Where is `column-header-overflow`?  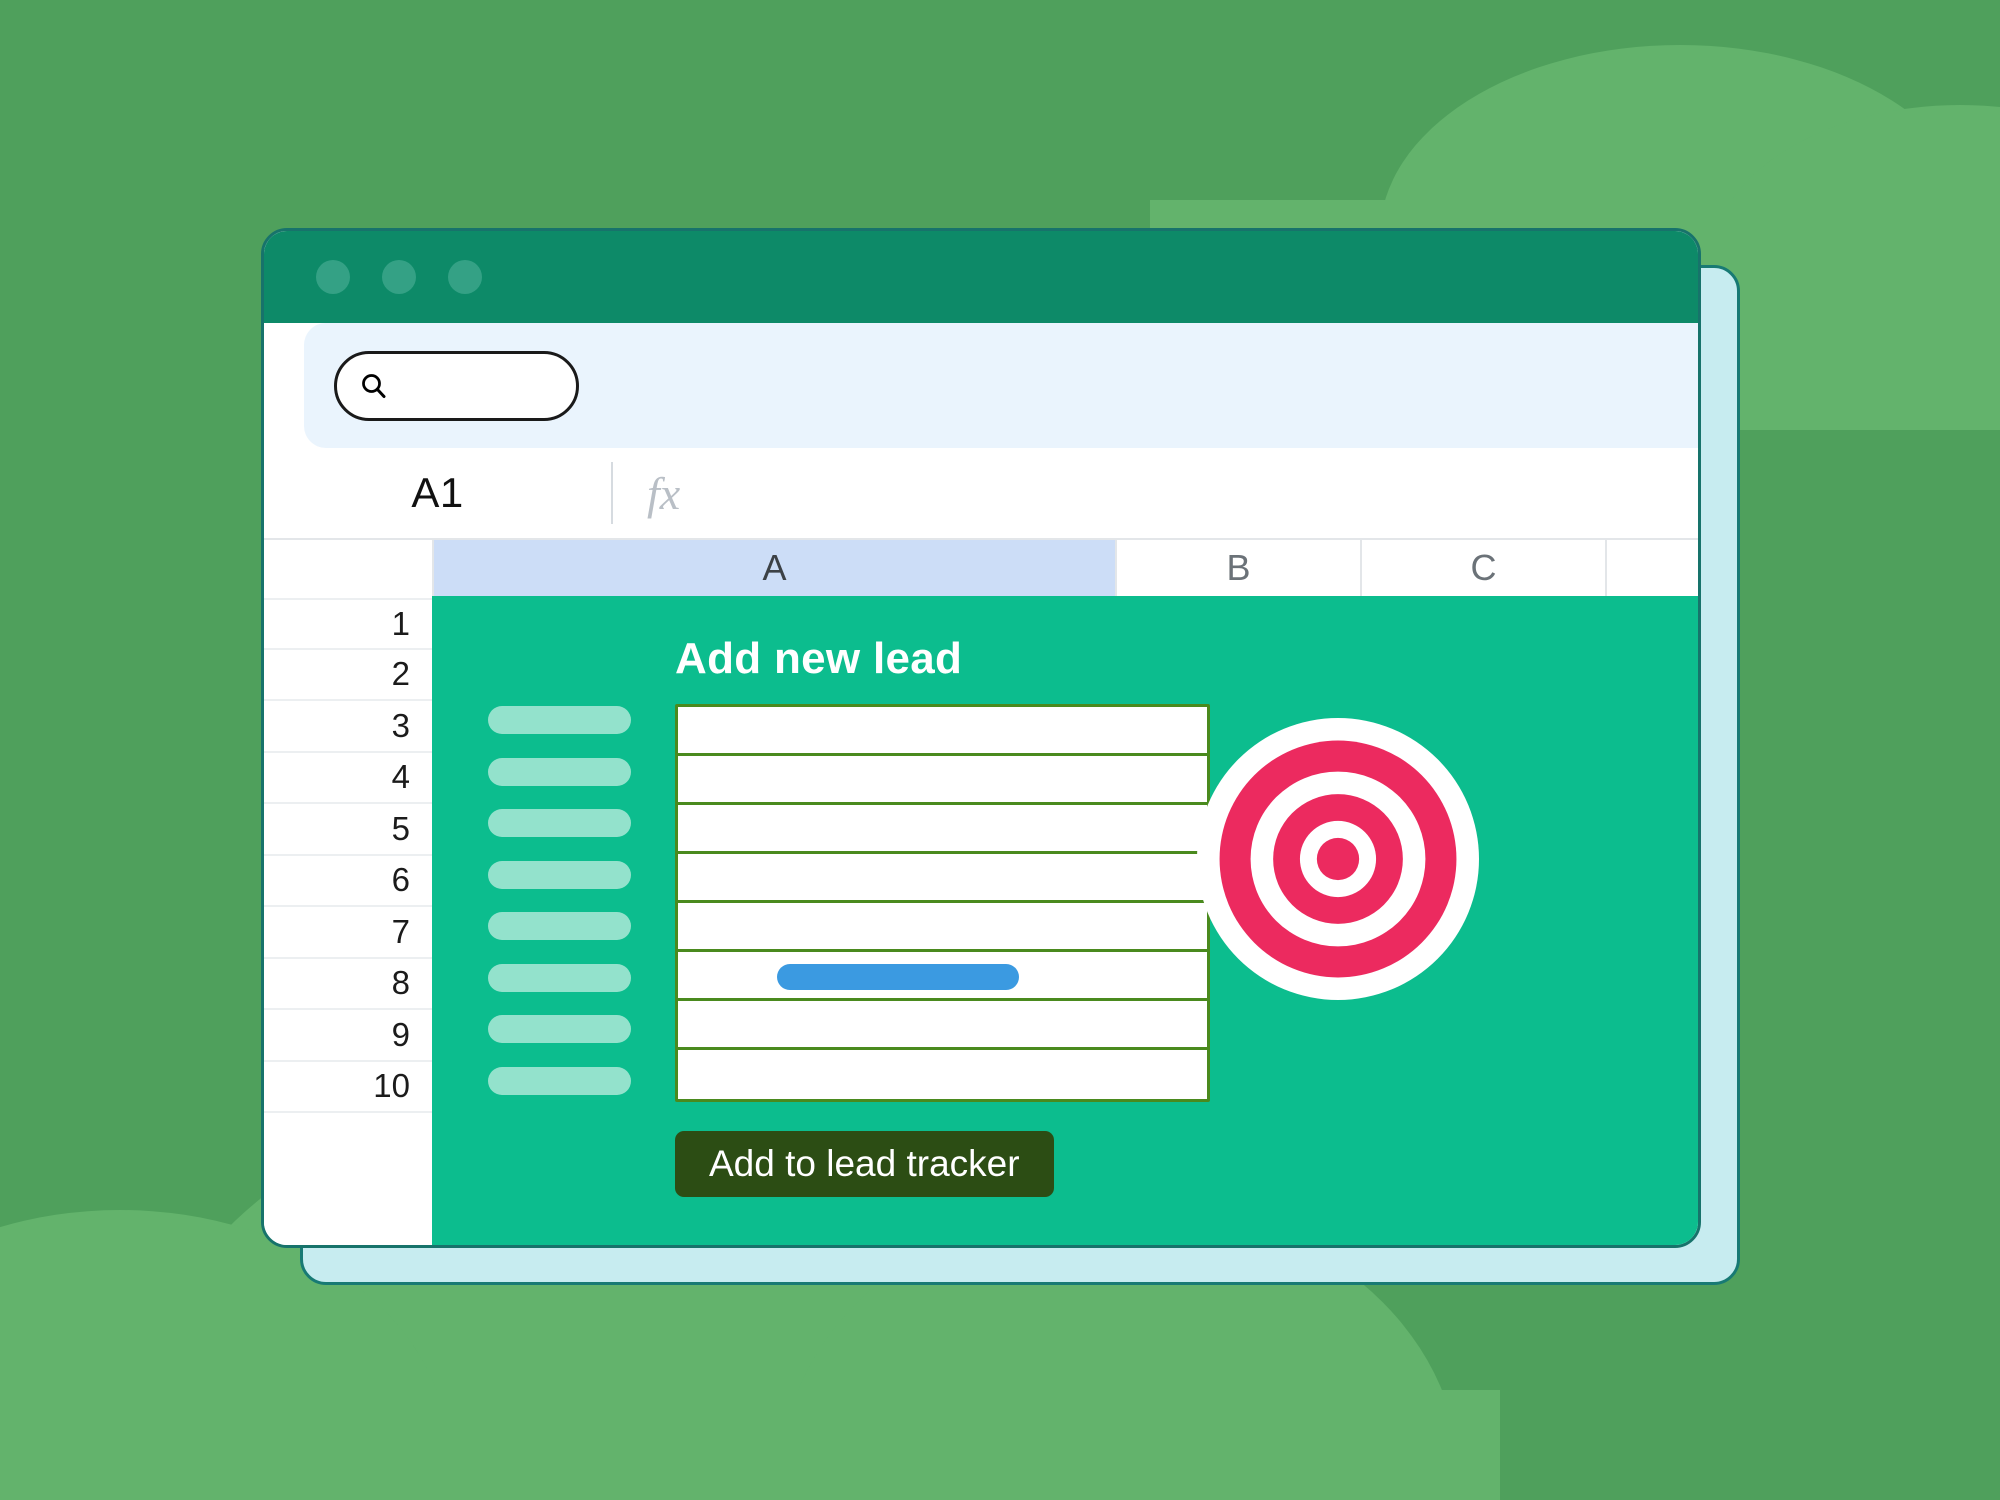 column-header-overflow is located at coordinates (1651, 567).